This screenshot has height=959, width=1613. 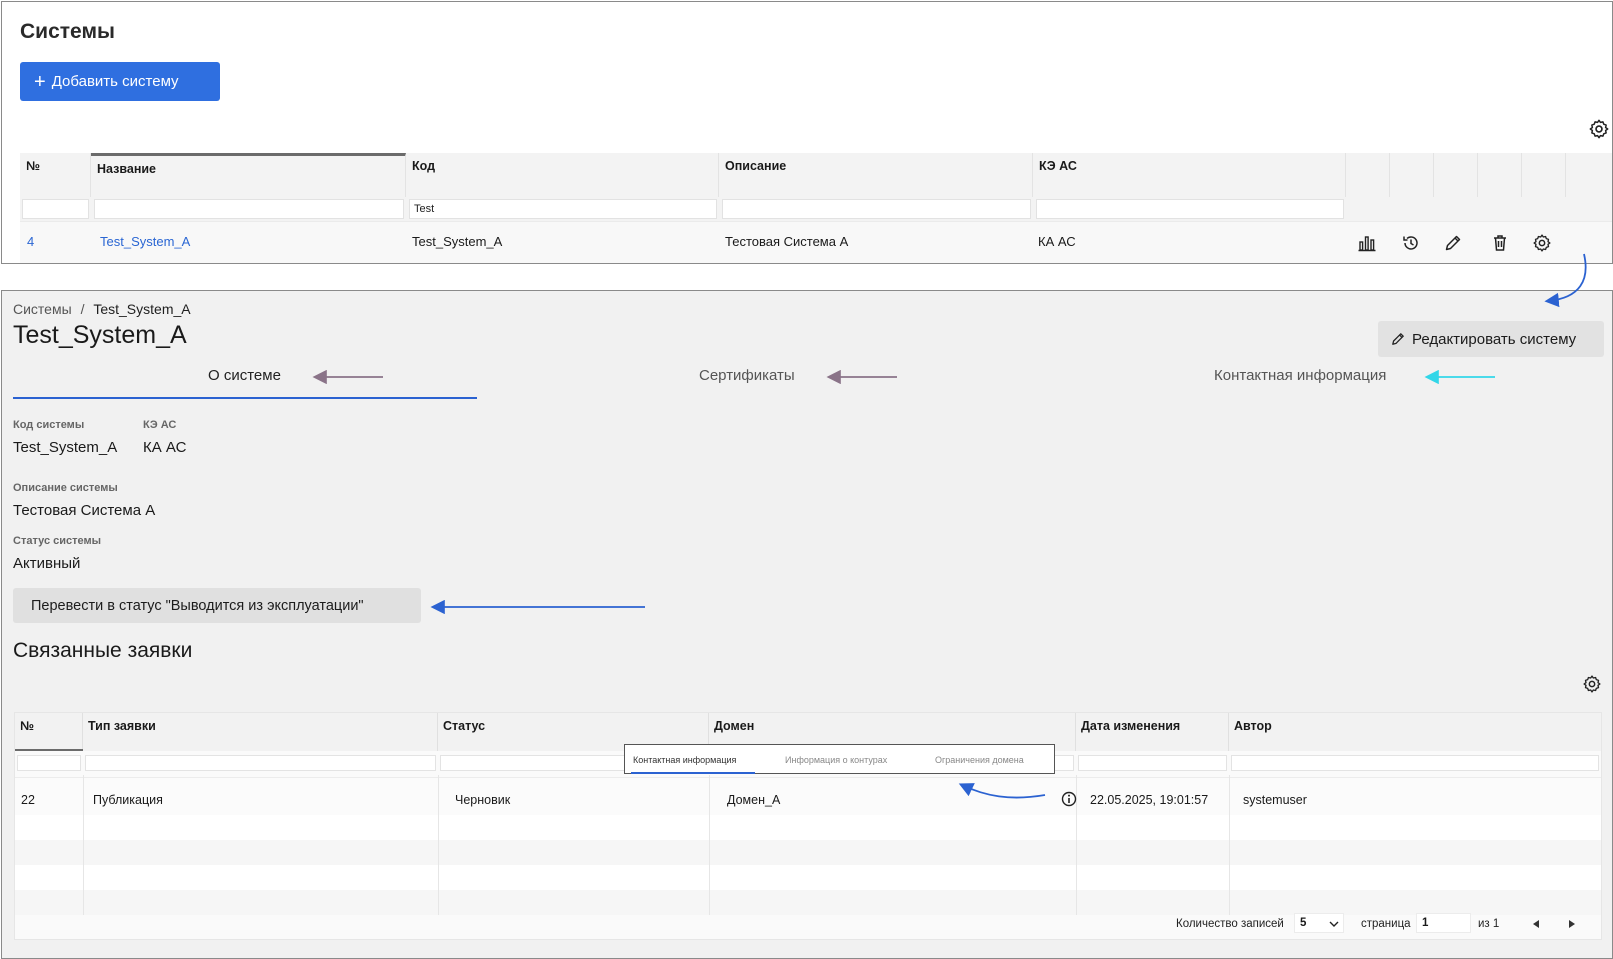 I want to click on req-row-status: Черновик, so click(x=483, y=800).